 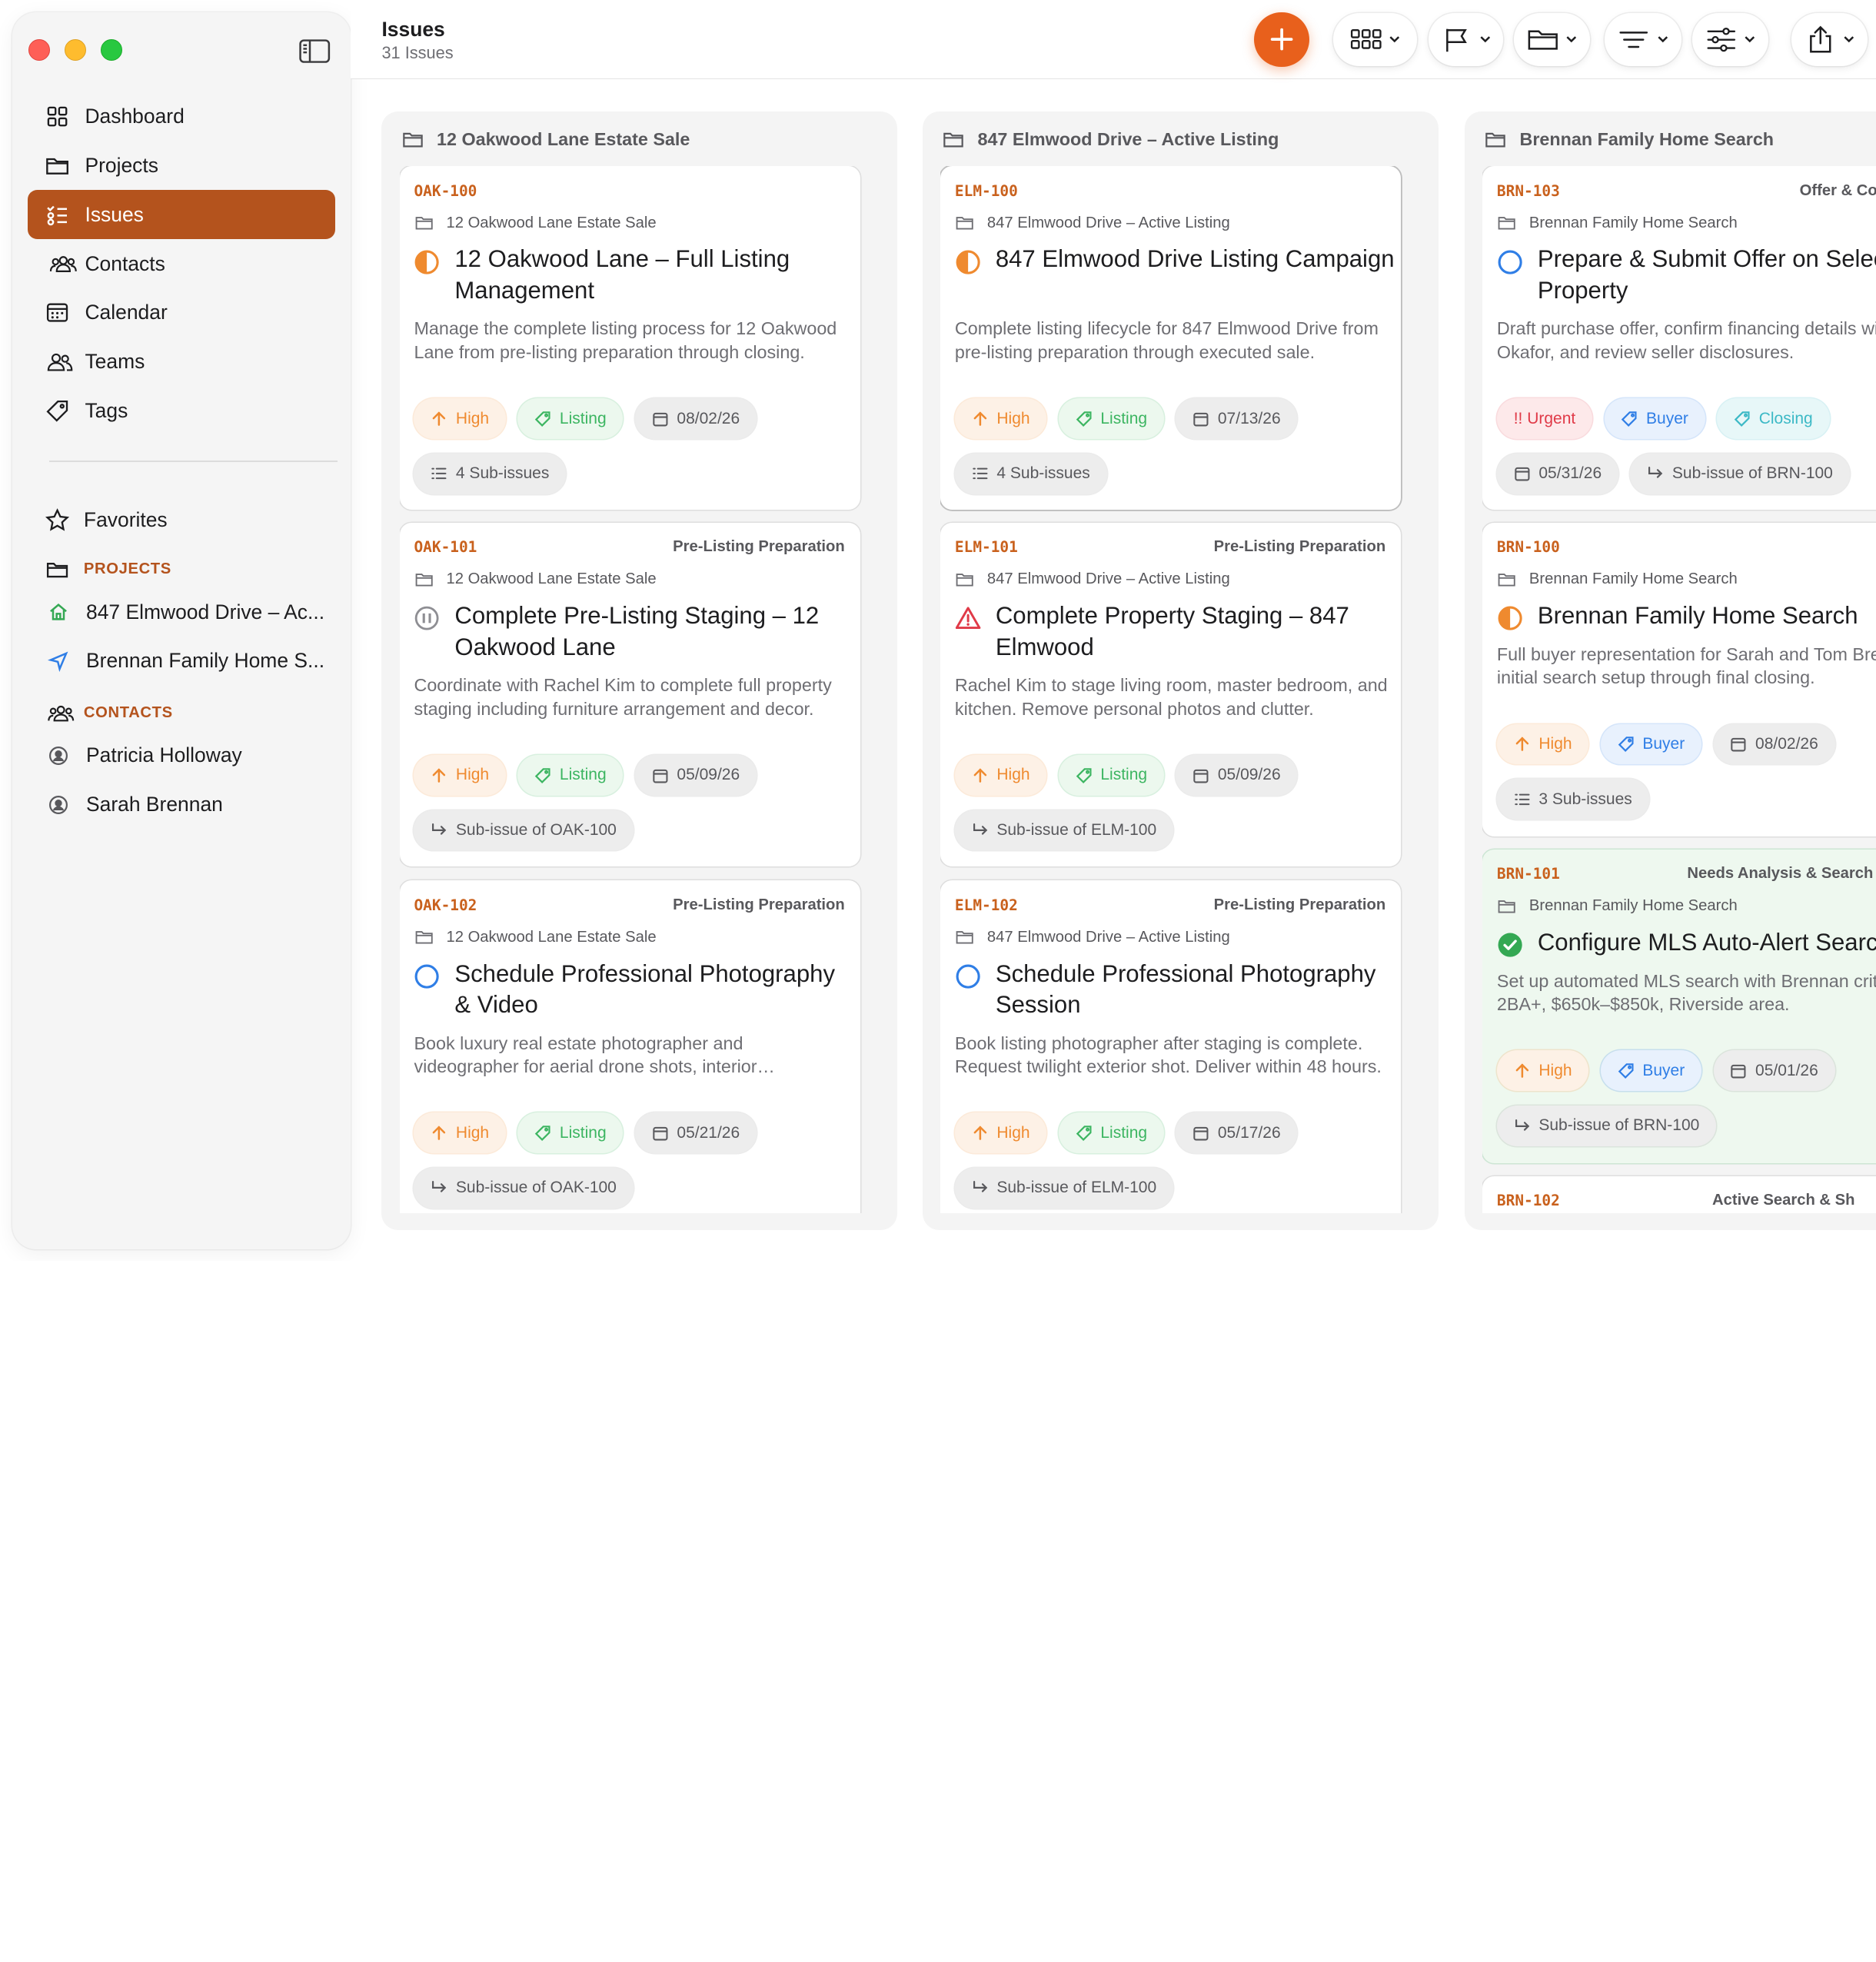 What do you see at coordinates (181, 412) in the screenshot?
I see `sidebar-item-tags: Tags` at bounding box center [181, 412].